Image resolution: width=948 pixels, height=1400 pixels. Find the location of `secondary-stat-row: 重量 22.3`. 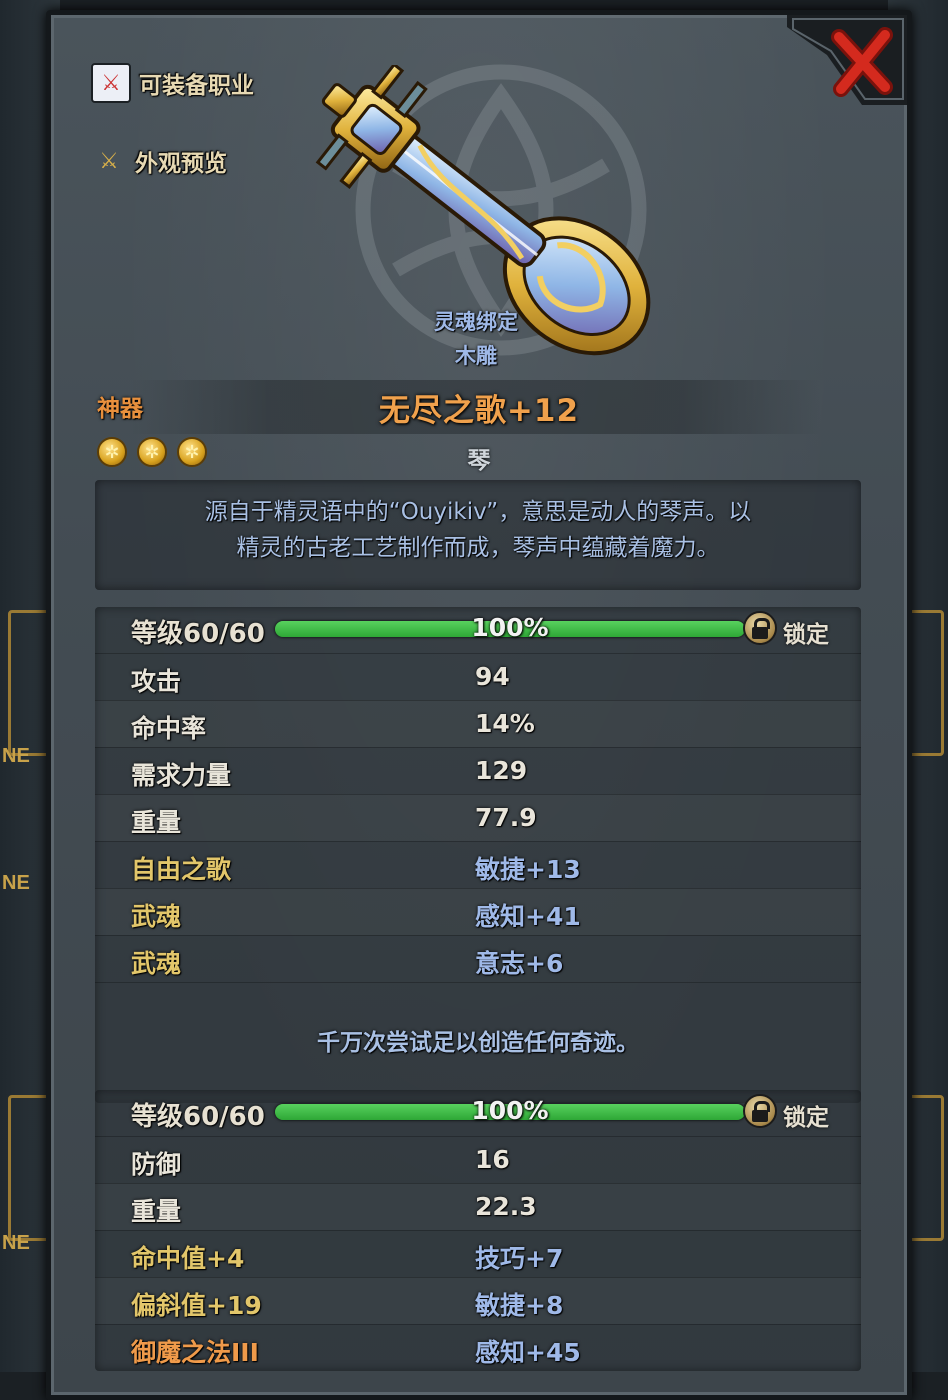

secondary-stat-row: 重量 22.3 is located at coordinates (478, 1206).